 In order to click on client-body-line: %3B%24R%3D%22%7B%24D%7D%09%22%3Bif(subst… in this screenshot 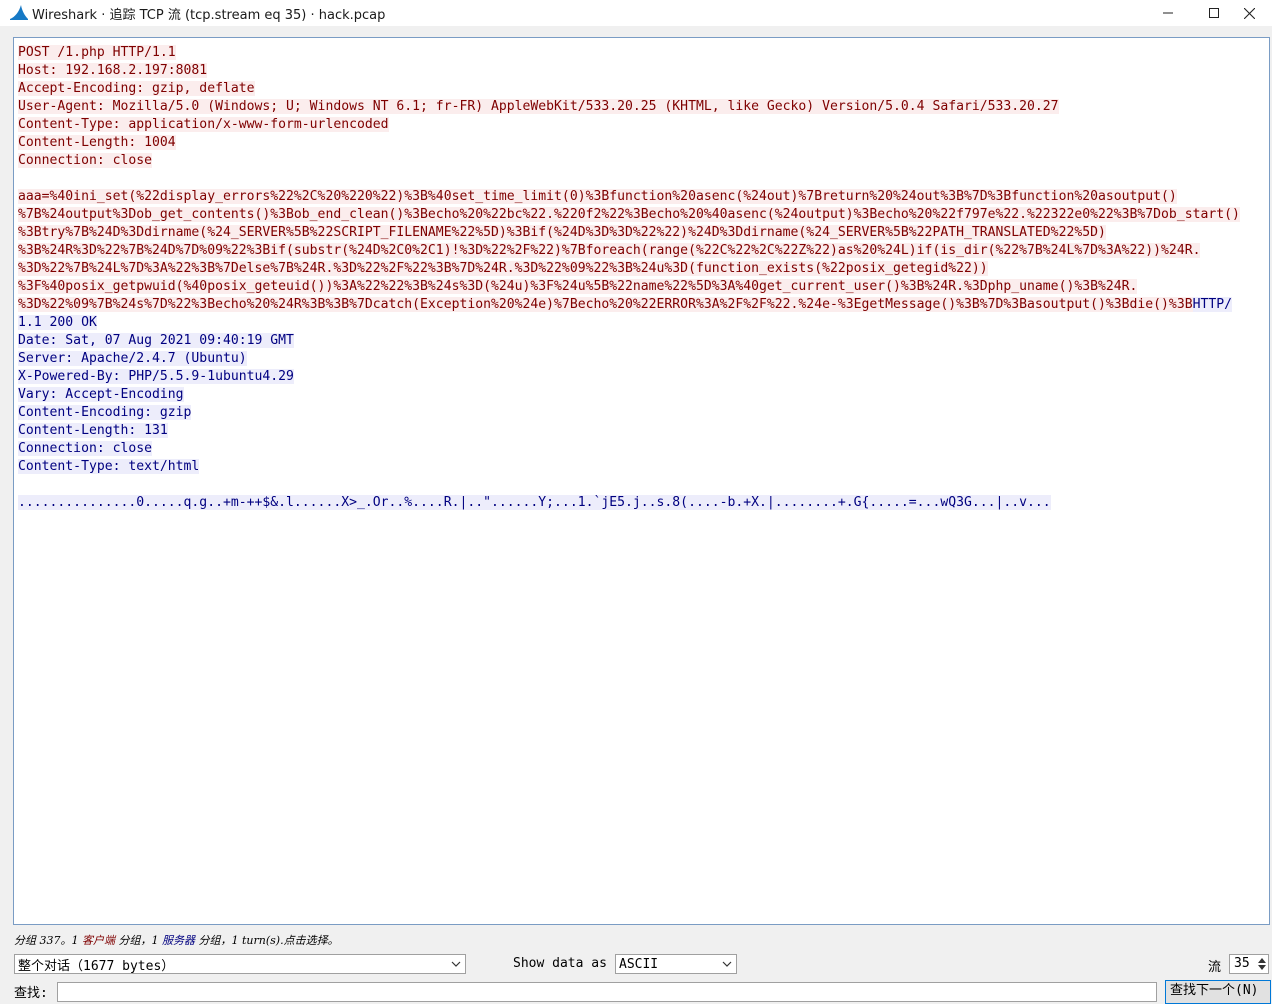, I will do `click(609, 250)`.